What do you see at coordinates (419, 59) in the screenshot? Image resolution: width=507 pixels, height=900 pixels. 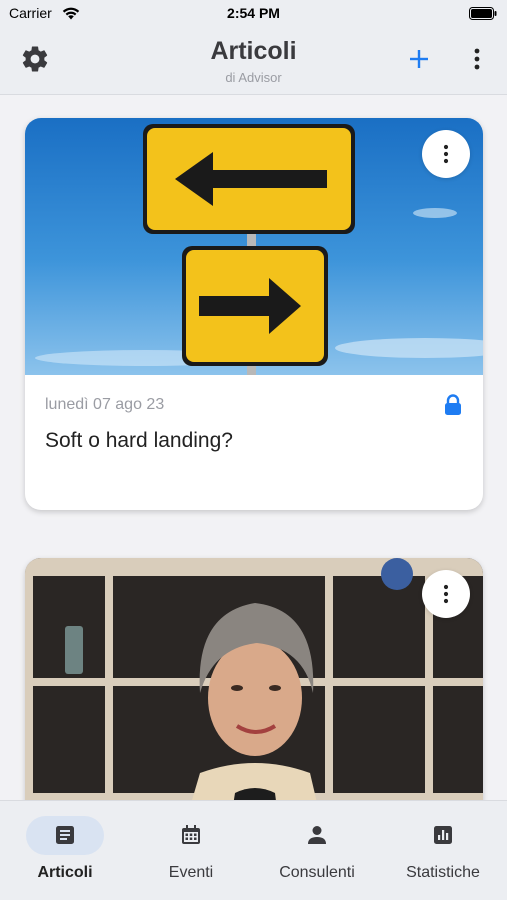 I see `add-article-button` at bounding box center [419, 59].